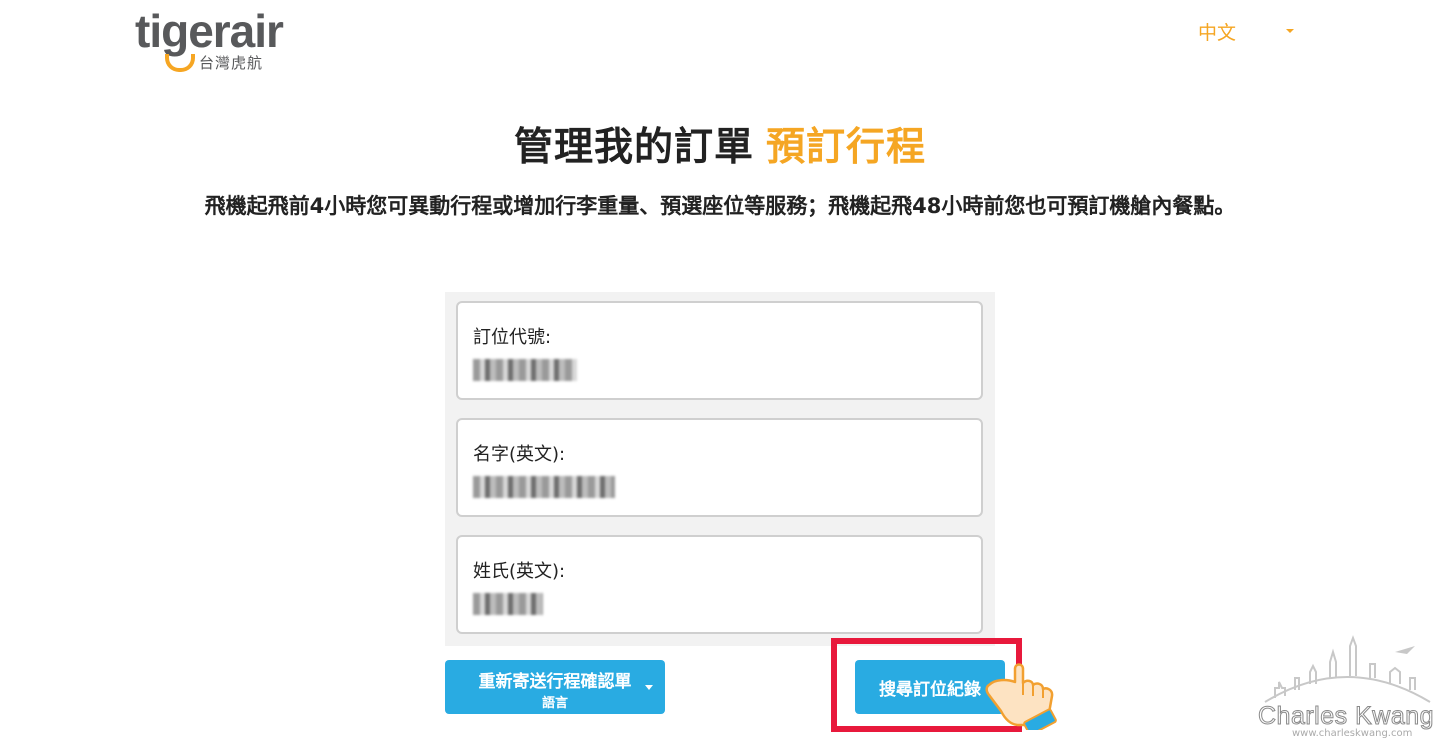 Image resolution: width=1440 pixels, height=741 pixels. I want to click on resend-language-label: 語言, so click(554, 703).